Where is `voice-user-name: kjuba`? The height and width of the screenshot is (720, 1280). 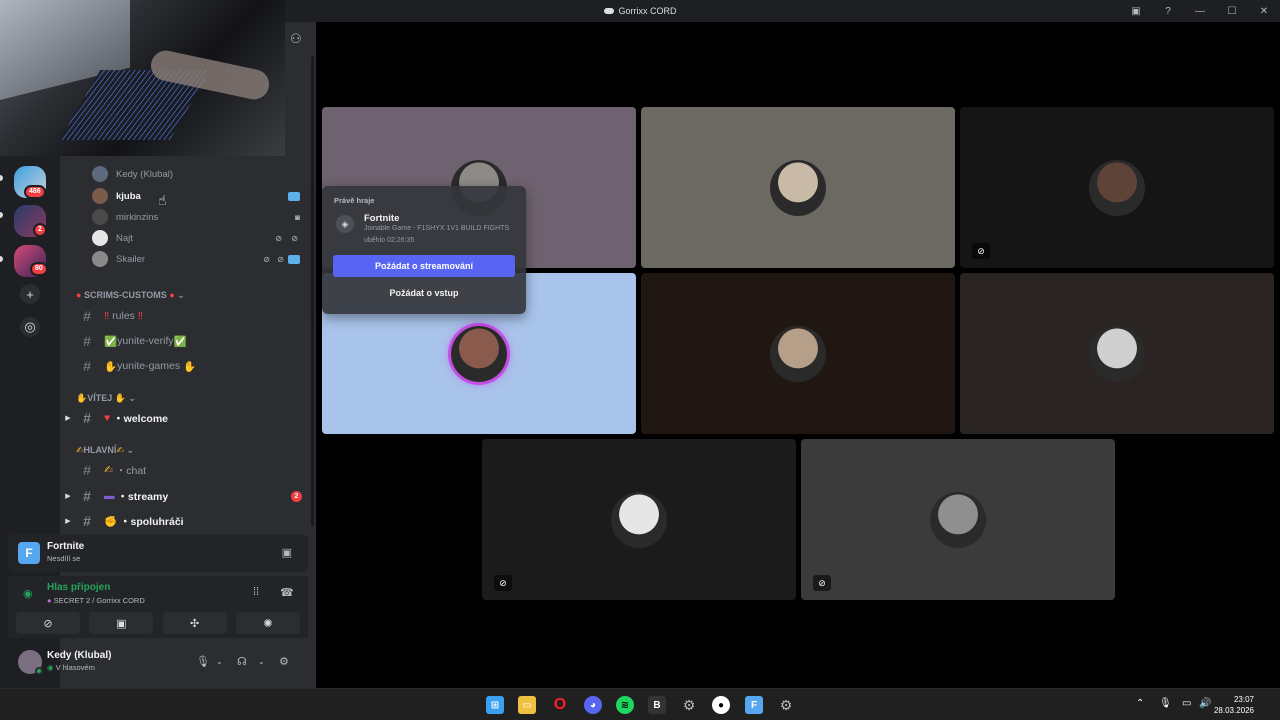 voice-user-name: kjuba is located at coordinates (128, 196).